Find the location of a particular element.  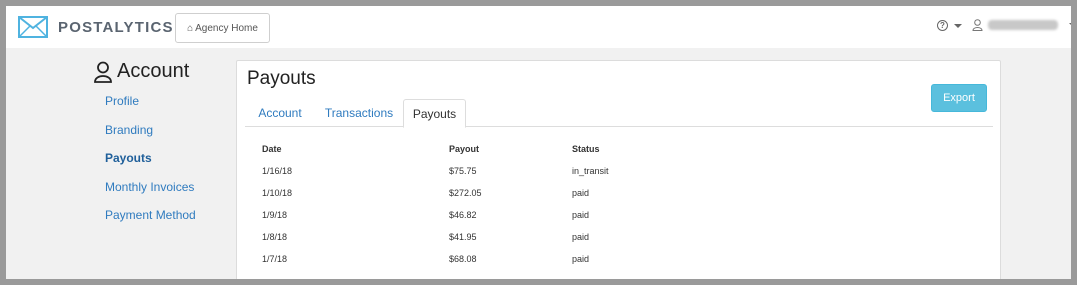

cell-payout: $68.08 is located at coordinates (463, 259).